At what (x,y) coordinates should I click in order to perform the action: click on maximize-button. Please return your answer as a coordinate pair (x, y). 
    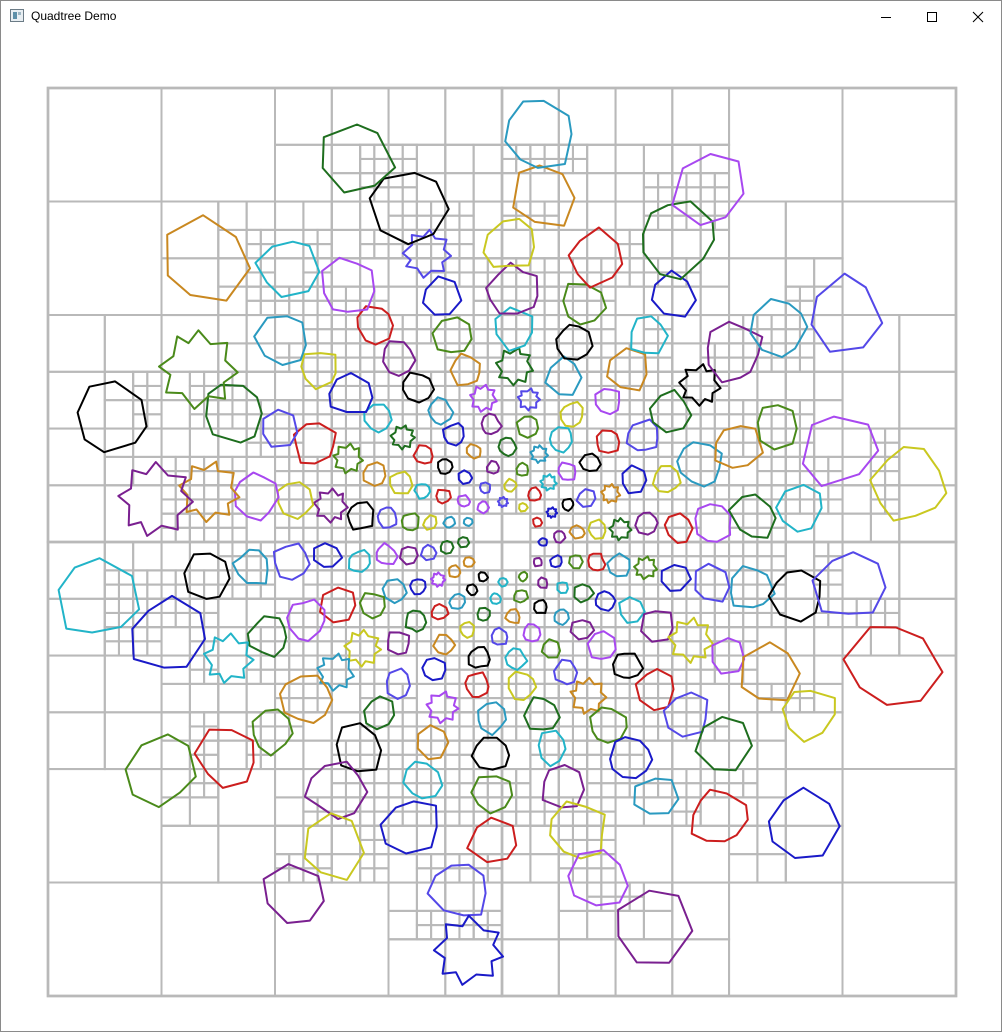
    Looking at the image, I should click on (932, 16).